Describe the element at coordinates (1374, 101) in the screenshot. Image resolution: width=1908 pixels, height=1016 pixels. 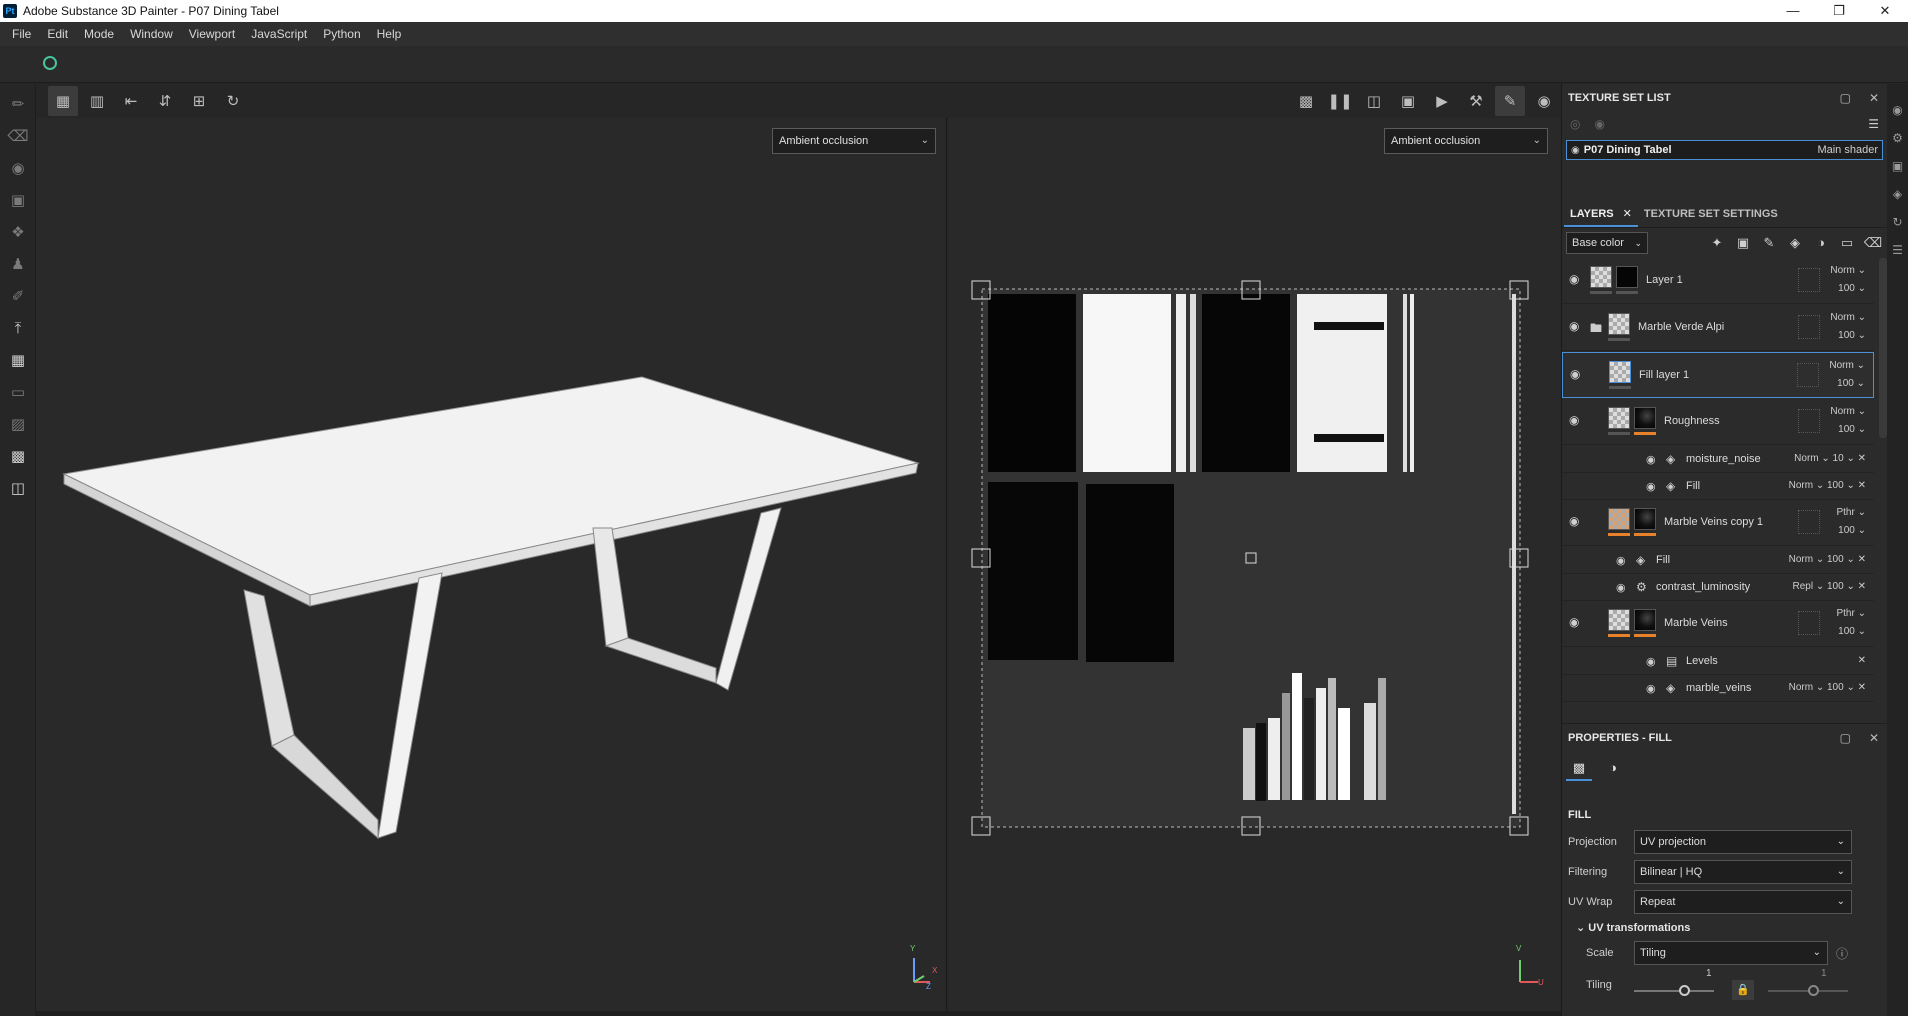
I see `symmetry-icon: ◫` at that location.